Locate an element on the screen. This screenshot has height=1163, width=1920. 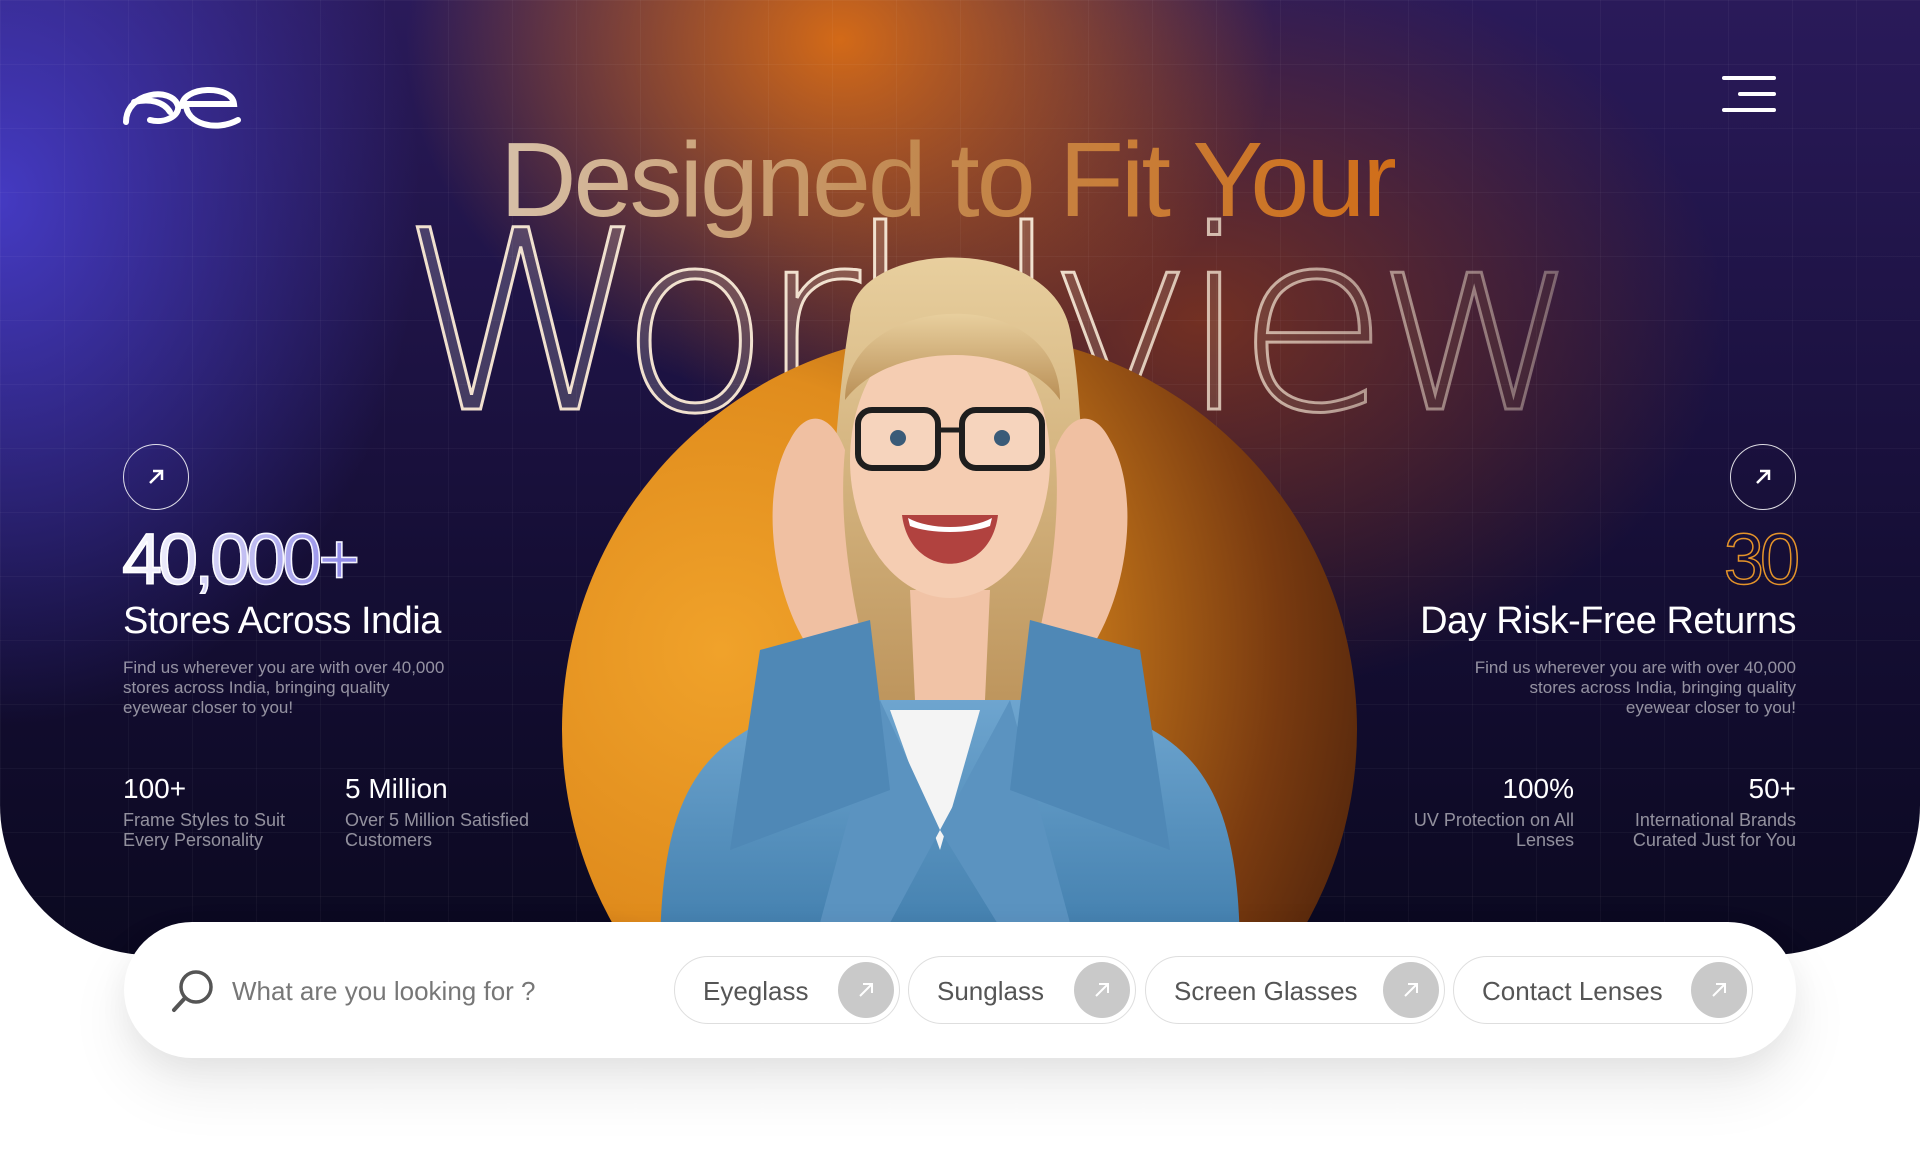
menu-icon is located at coordinates (1746, 96).